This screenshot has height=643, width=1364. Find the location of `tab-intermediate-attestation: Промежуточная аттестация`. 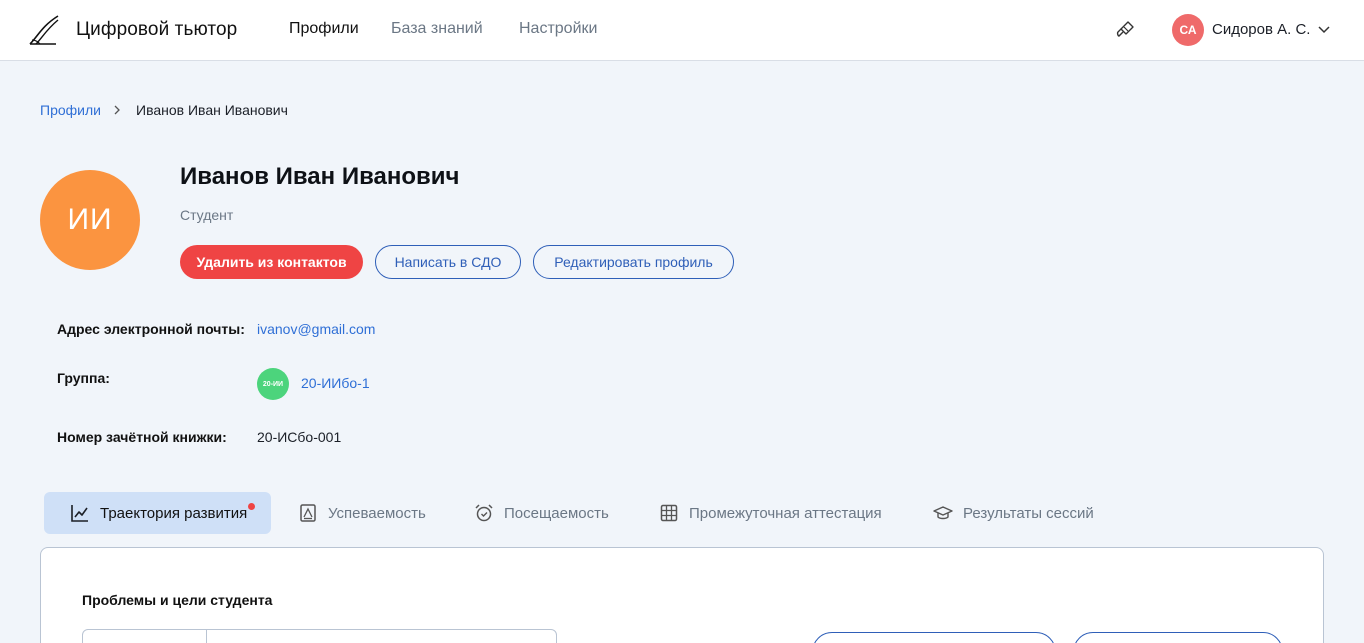

tab-intermediate-attestation: Промежуточная аттестация is located at coordinates (770, 513).